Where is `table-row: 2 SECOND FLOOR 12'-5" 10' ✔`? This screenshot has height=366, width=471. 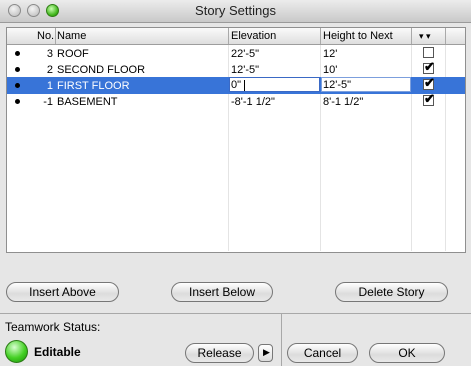
table-row: 2 SECOND FLOOR 12'-5" 10' ✔ is located at coordinates (236, 68).